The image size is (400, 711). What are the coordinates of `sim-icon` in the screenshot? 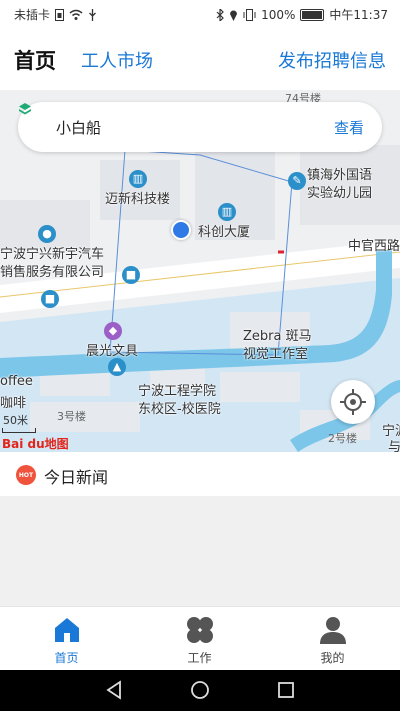 It's located at (60, 14).